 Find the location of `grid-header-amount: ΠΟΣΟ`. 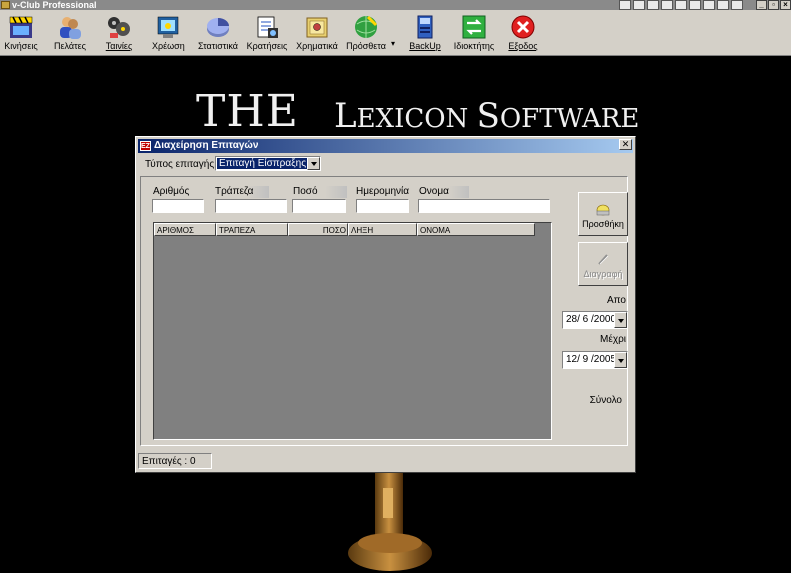

grid-header-amount: ΠΟΣΟ is located at coordinates (318, 229).